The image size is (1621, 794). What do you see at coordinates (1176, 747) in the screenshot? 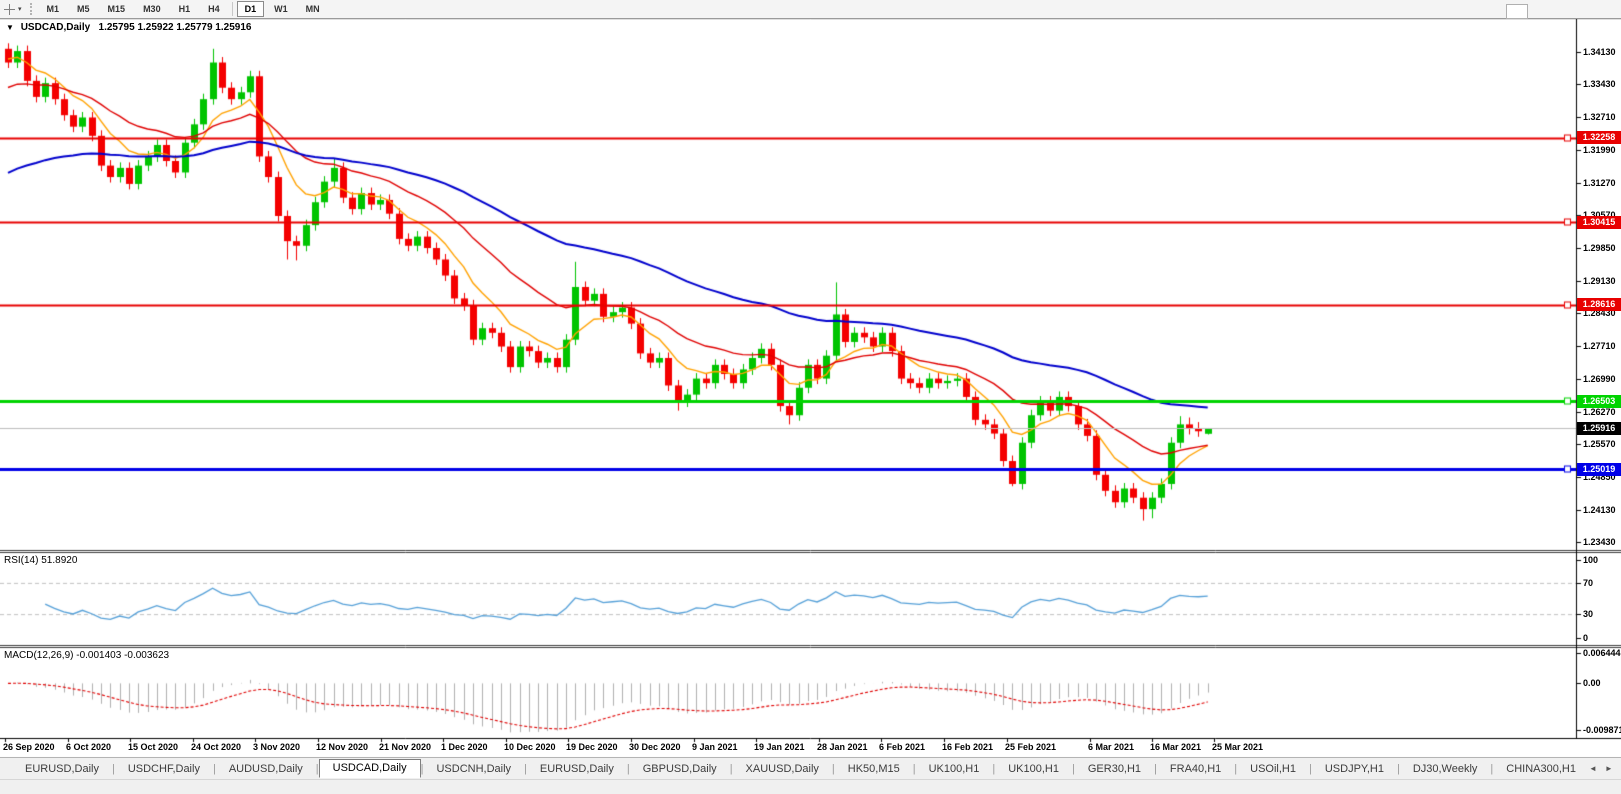
I see `date-label: 16 Mar 2021` at bounding box center [1176, 747].